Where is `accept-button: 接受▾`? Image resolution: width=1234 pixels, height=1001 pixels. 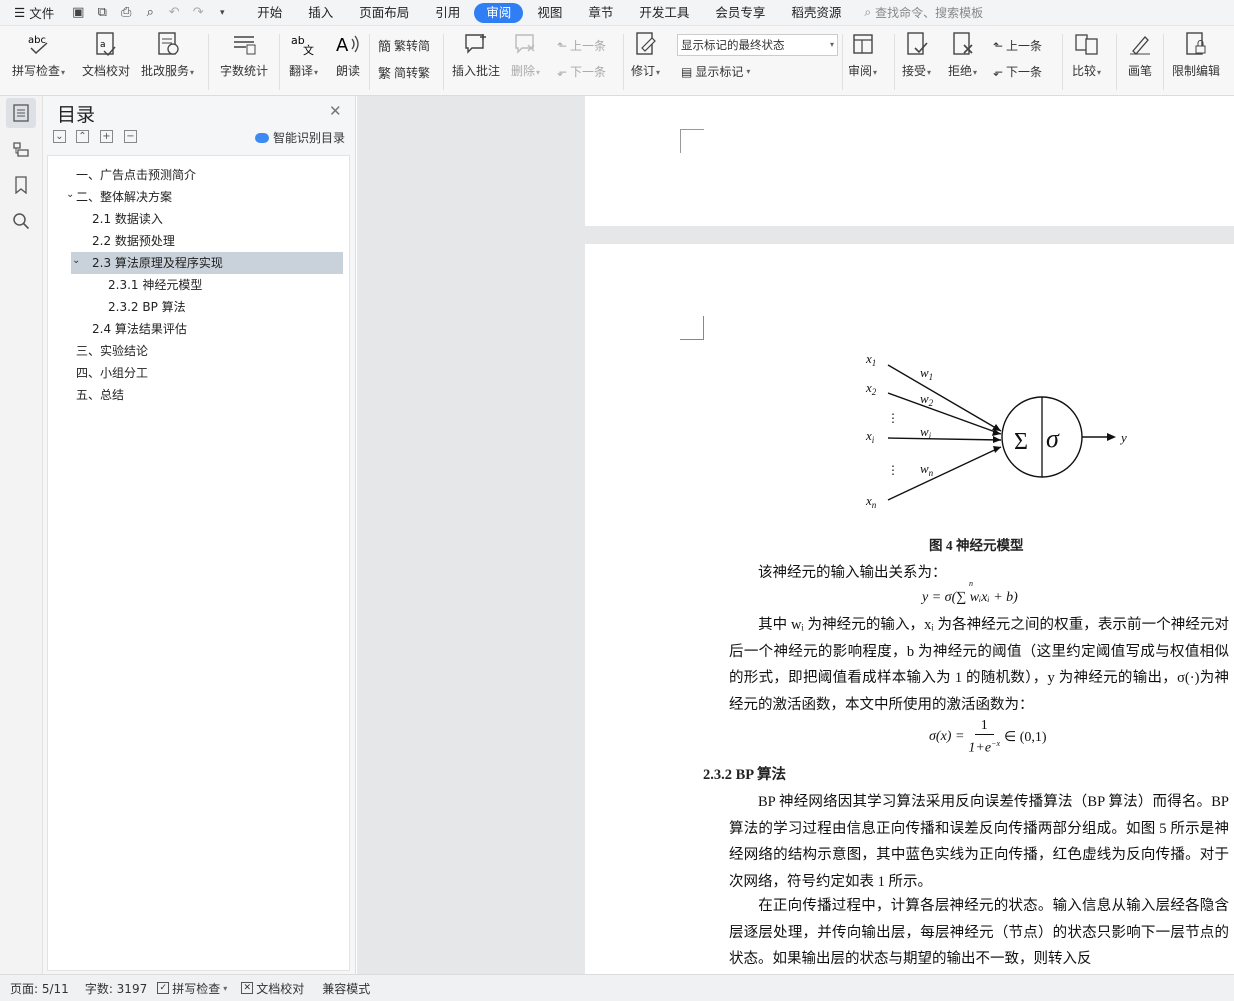
accept-button: 接受▾ is located at coordinates (916, 54).